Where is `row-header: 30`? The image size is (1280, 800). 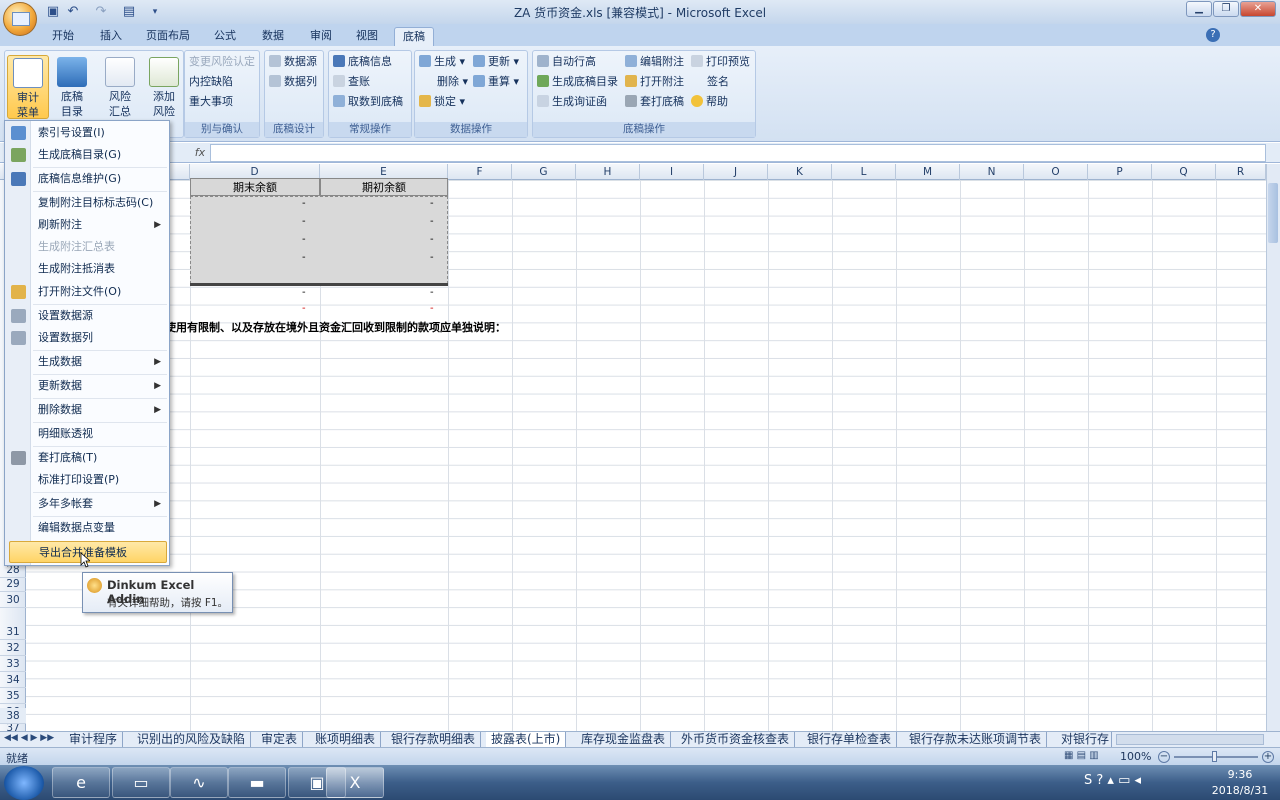
row-header: 30 is located at coordinates (13, 600).